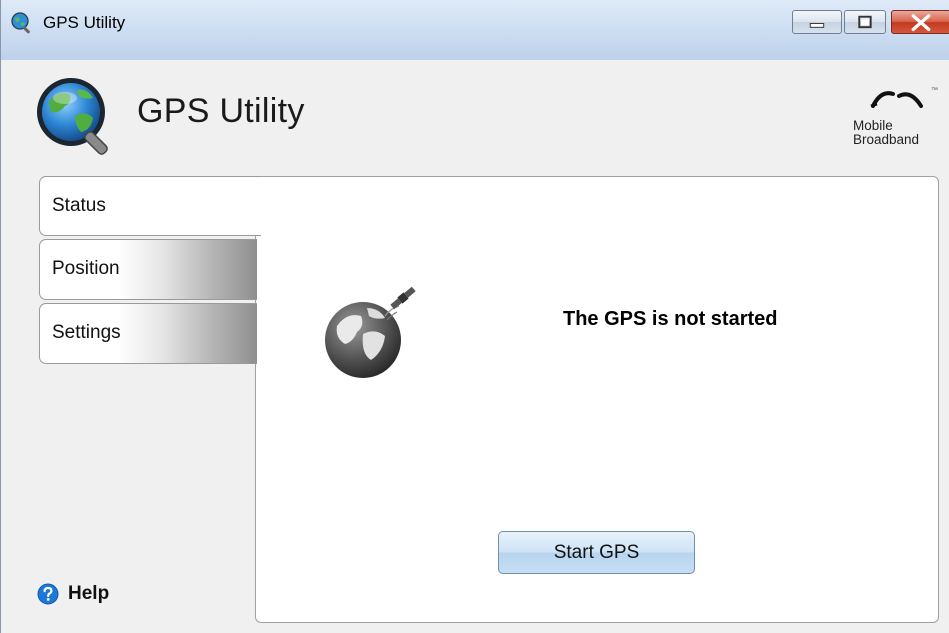  I want to click on svg-text: ™, so click(934, 90).